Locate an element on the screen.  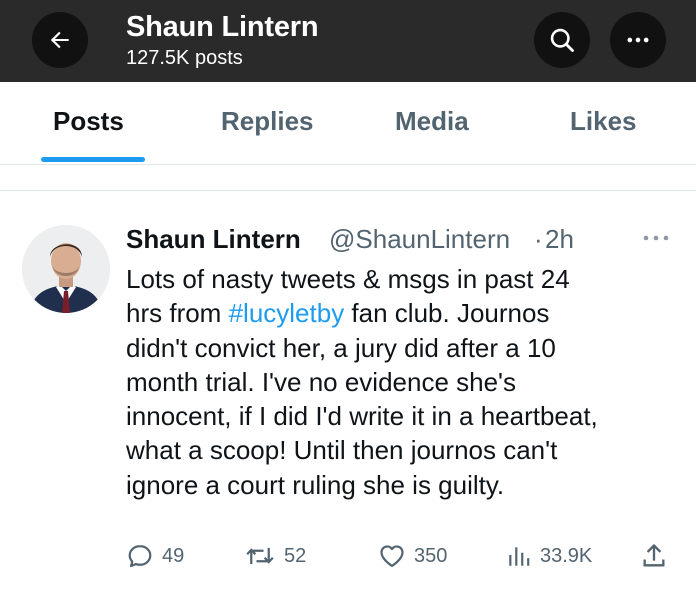
tweet-author-handle: @ShaunLintern is located at coordinates (419, 239).